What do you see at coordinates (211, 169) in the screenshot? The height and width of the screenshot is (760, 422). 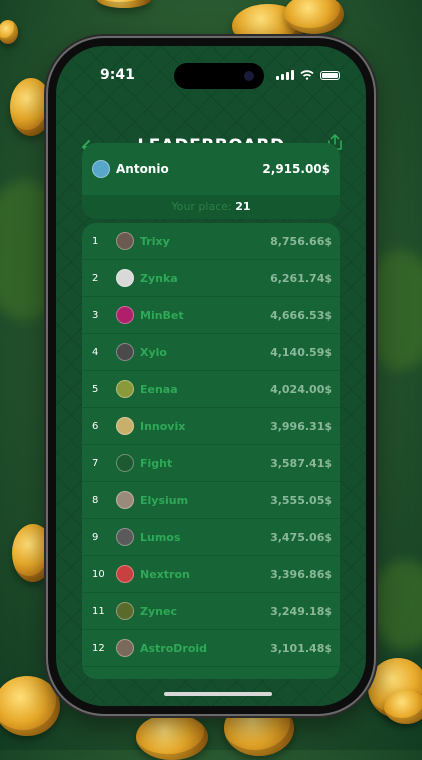 I see `my-row: Antonio 2,915.00$` at bounding box center [211, 169].